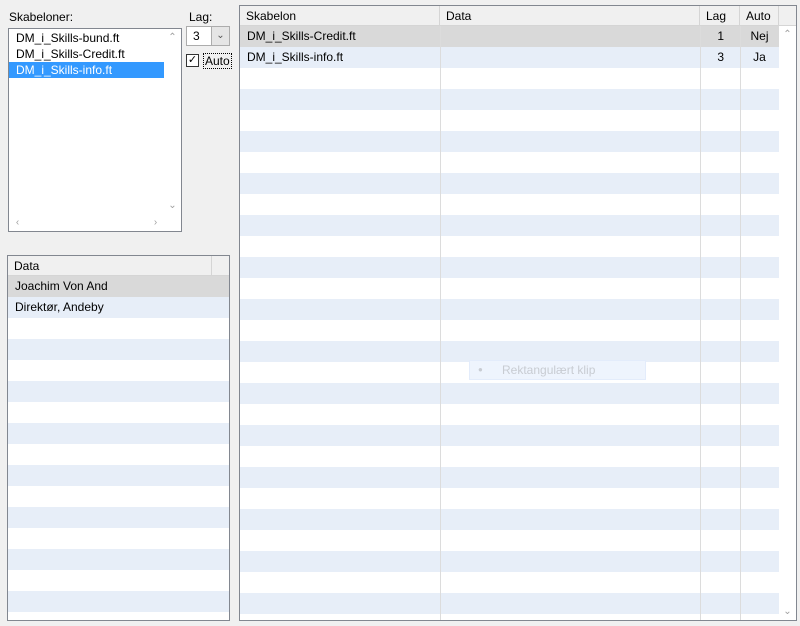  I want to click on auto-label: Auto, so click(217, 61).